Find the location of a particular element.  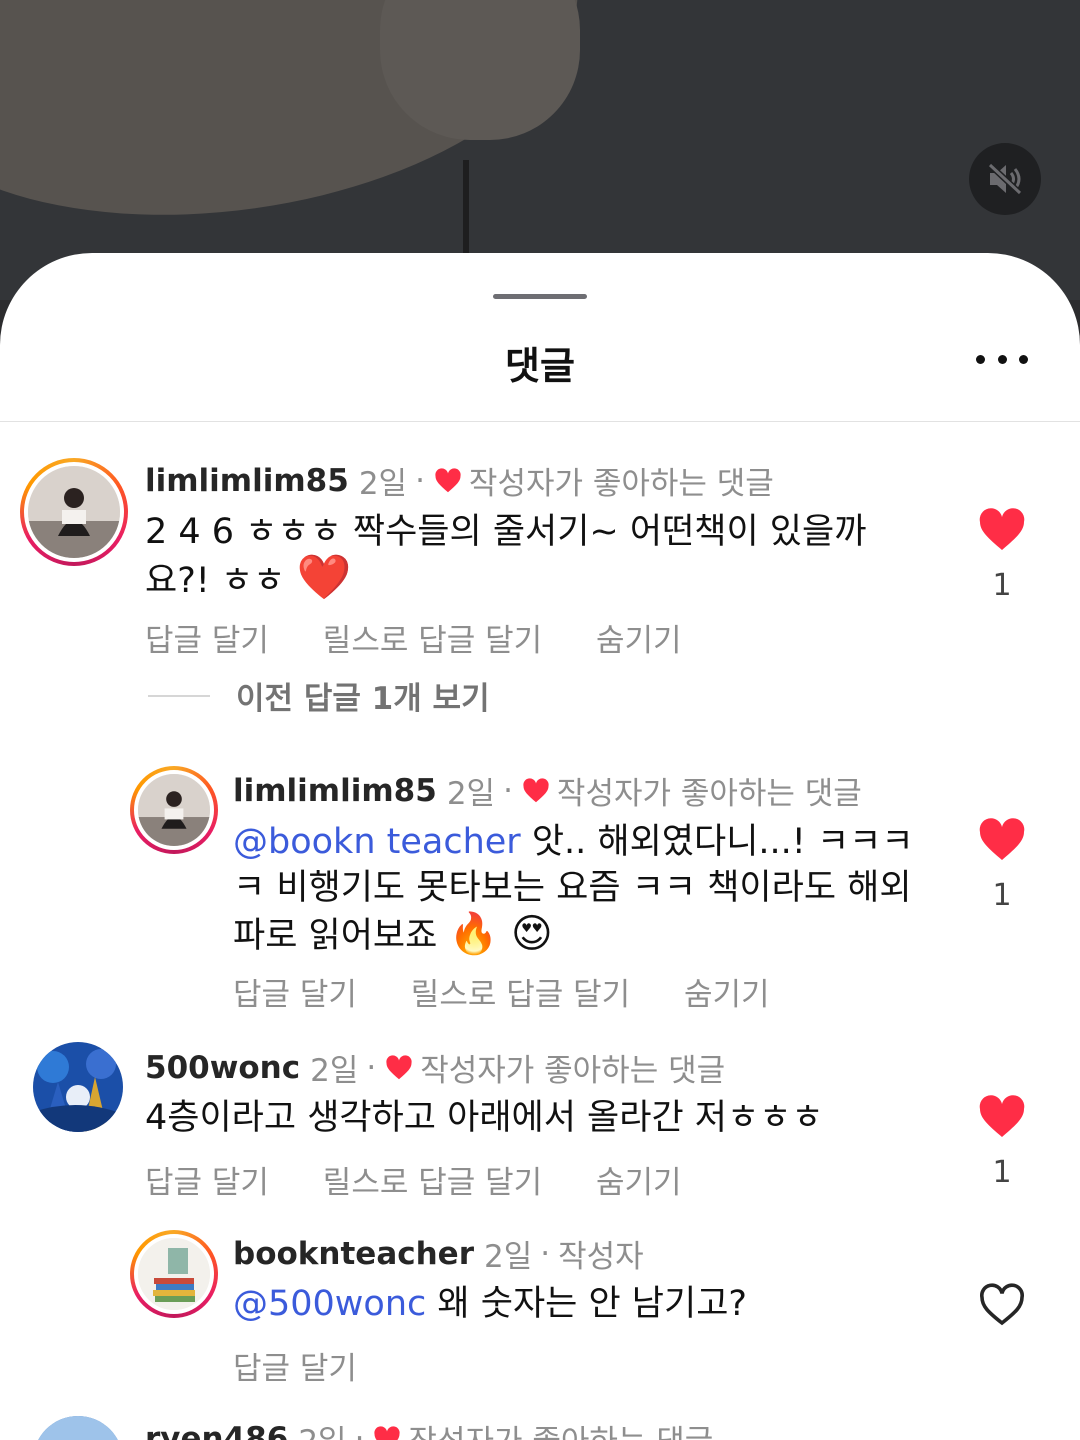

fire-heart-eyes-emoji: 🔥 😍 is located at coordinates (500, 934).